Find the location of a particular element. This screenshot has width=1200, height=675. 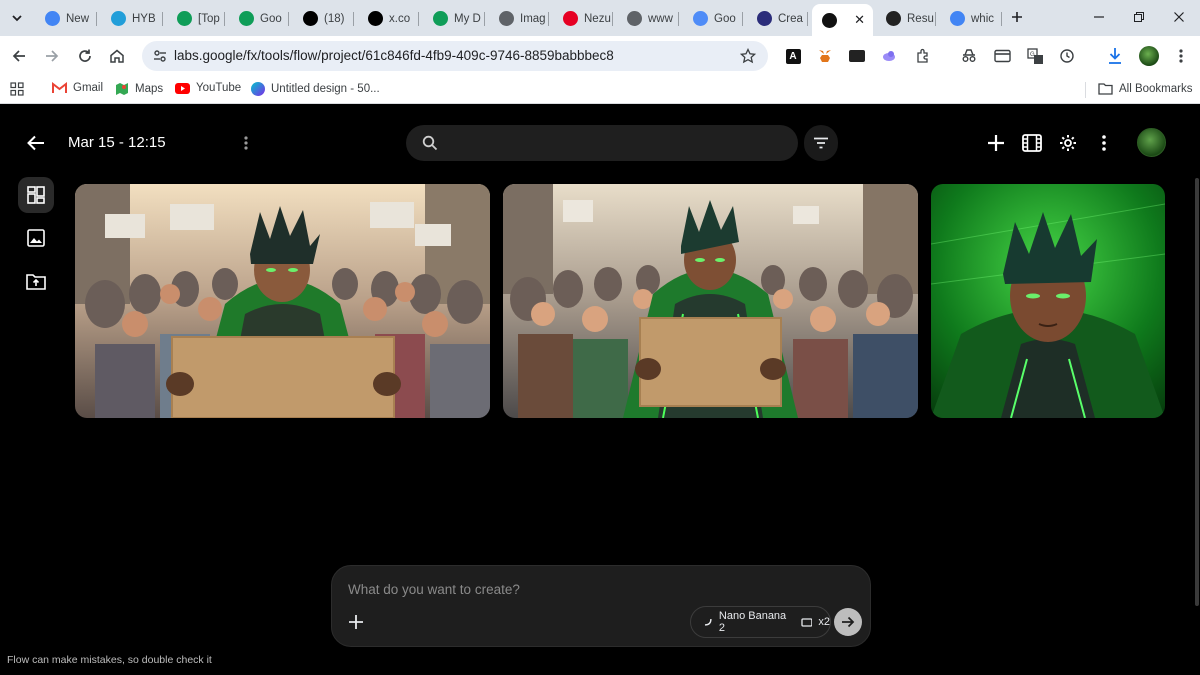

chevron-down-icon is located at coordinates (17, 18).